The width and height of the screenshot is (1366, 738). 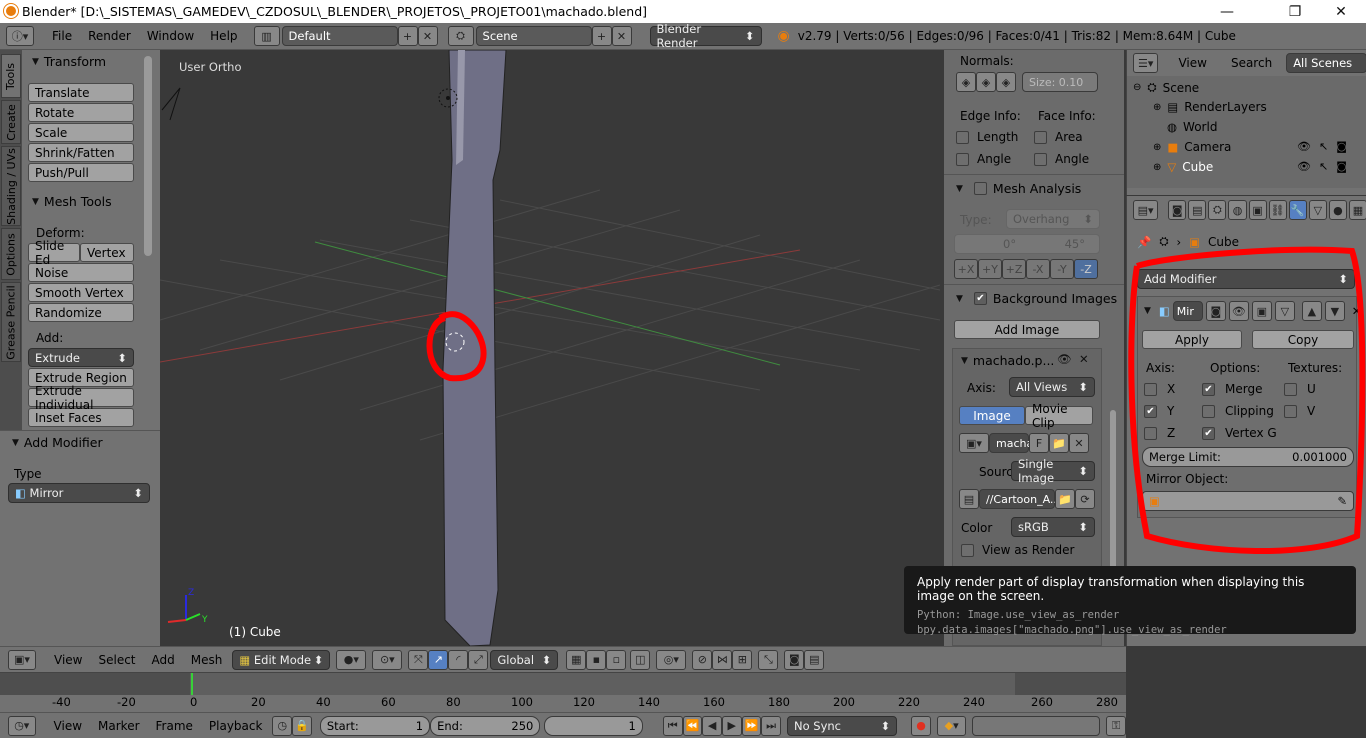 What do you see at coordinates (705, 36) in the screenshot?
I see `render-engine-select: Blender Render ⬍` at bounding box center [705, 36].